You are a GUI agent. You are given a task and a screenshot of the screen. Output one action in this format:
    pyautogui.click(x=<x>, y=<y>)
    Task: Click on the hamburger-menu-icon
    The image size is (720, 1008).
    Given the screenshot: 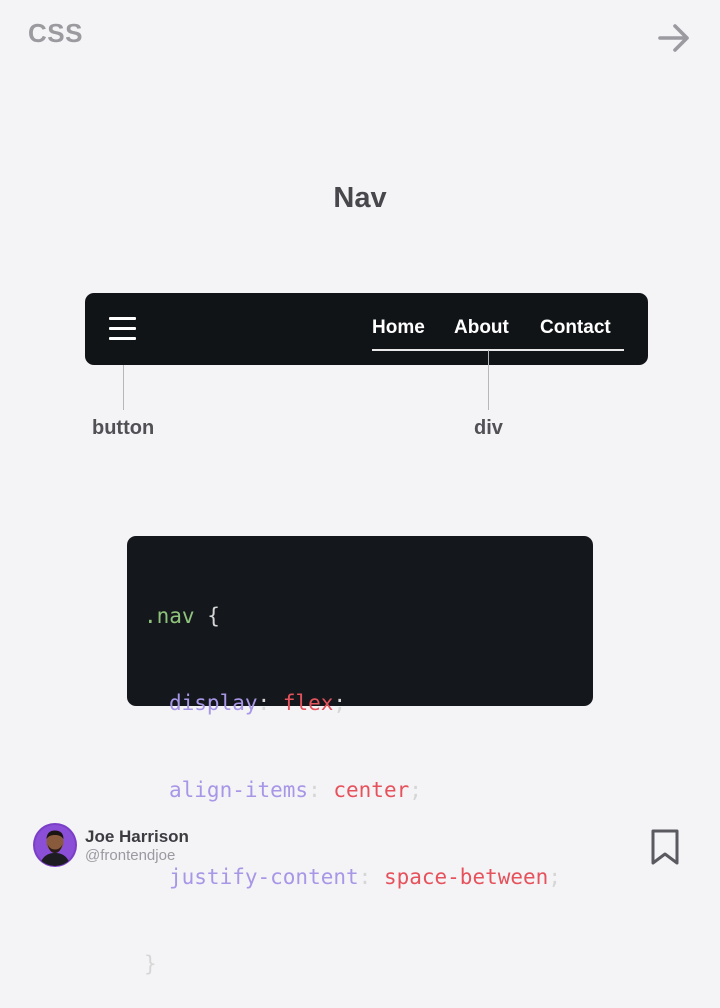 What is the action you would take?
    pyautogui.click(x=122, y=329)
    